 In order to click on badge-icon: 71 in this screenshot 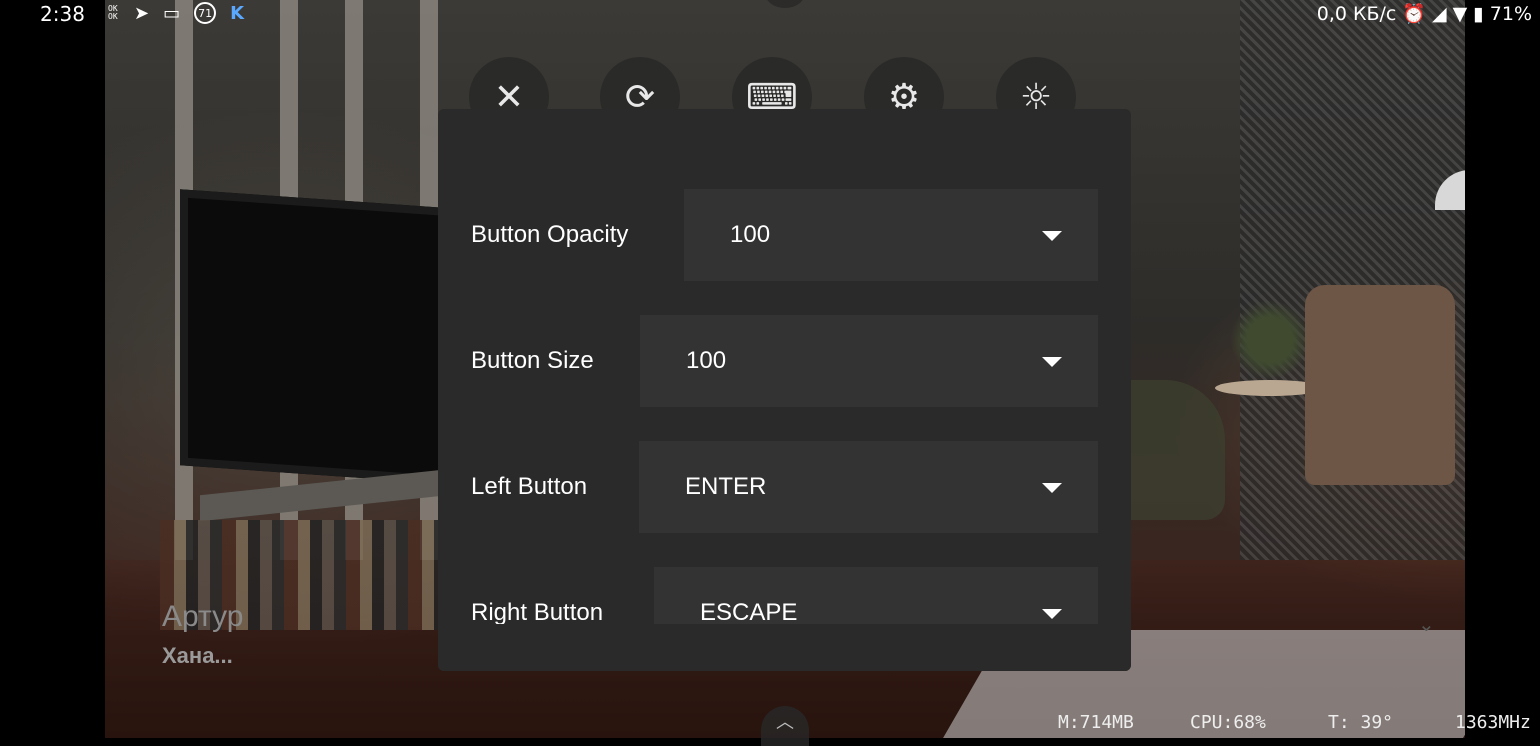, I will do `click(205, 13)`.